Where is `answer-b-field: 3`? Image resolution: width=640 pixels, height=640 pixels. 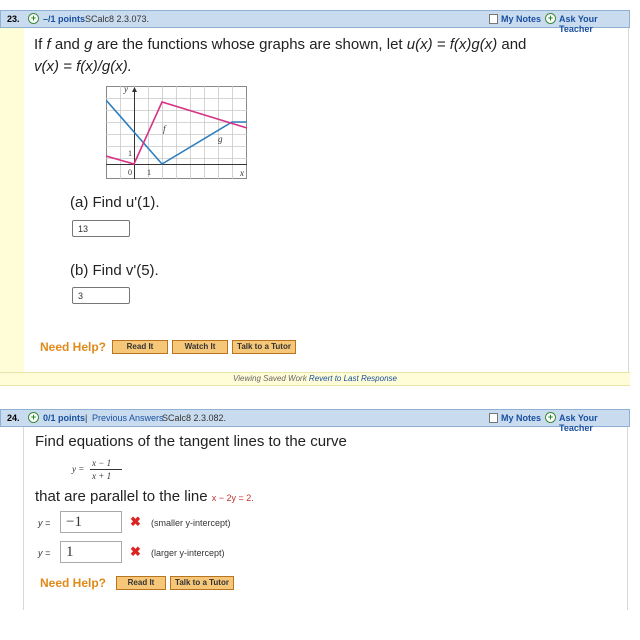
answer-b-field: 3 is located at coordinates (101, 295).